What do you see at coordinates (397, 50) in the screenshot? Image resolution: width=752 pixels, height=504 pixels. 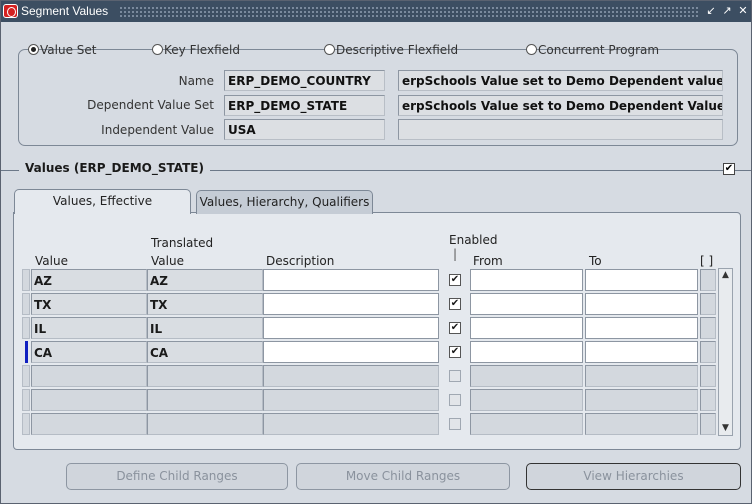 I see `radio-label: Descriptive Flexfield` at bounding box center [397, 50].